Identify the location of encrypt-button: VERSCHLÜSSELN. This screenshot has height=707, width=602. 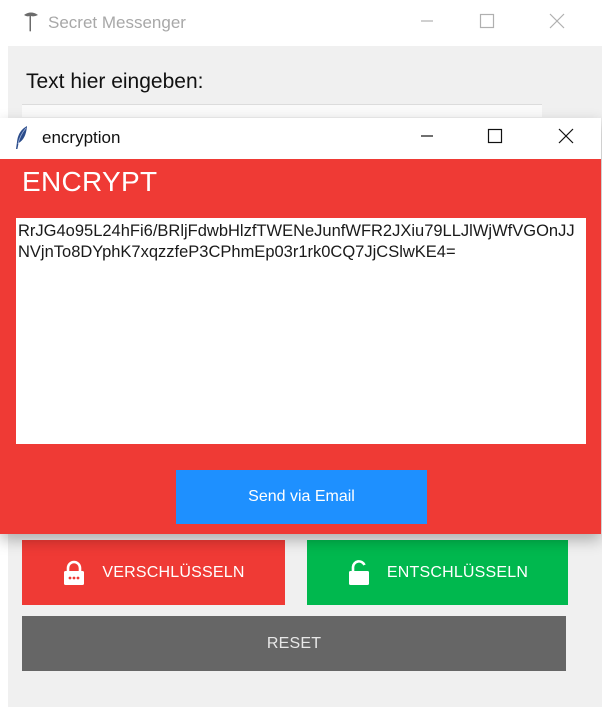
(153, 572).